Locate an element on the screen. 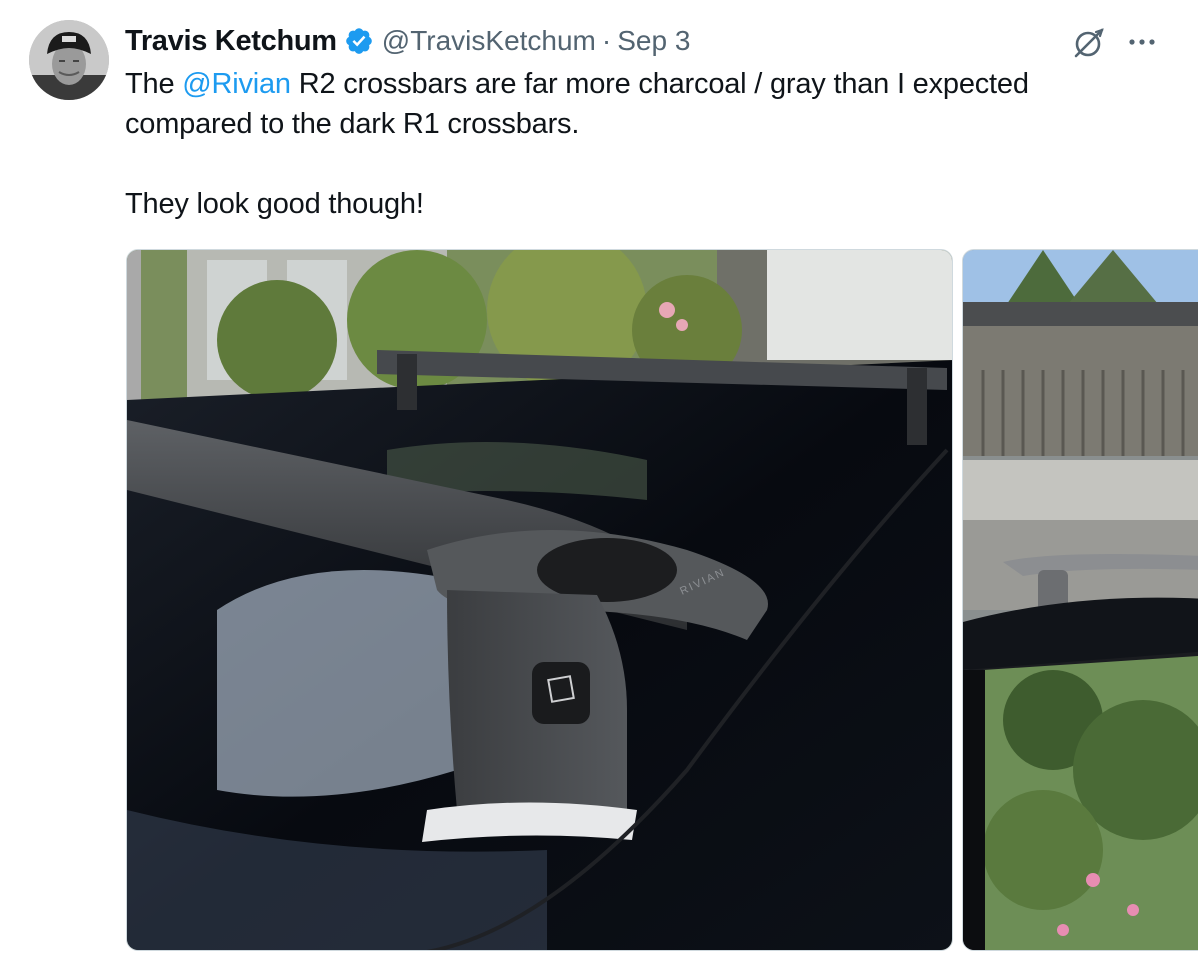 The width and height of the screenshot is (1198, 970). avatar-photo is located at coordinates (69, 60).